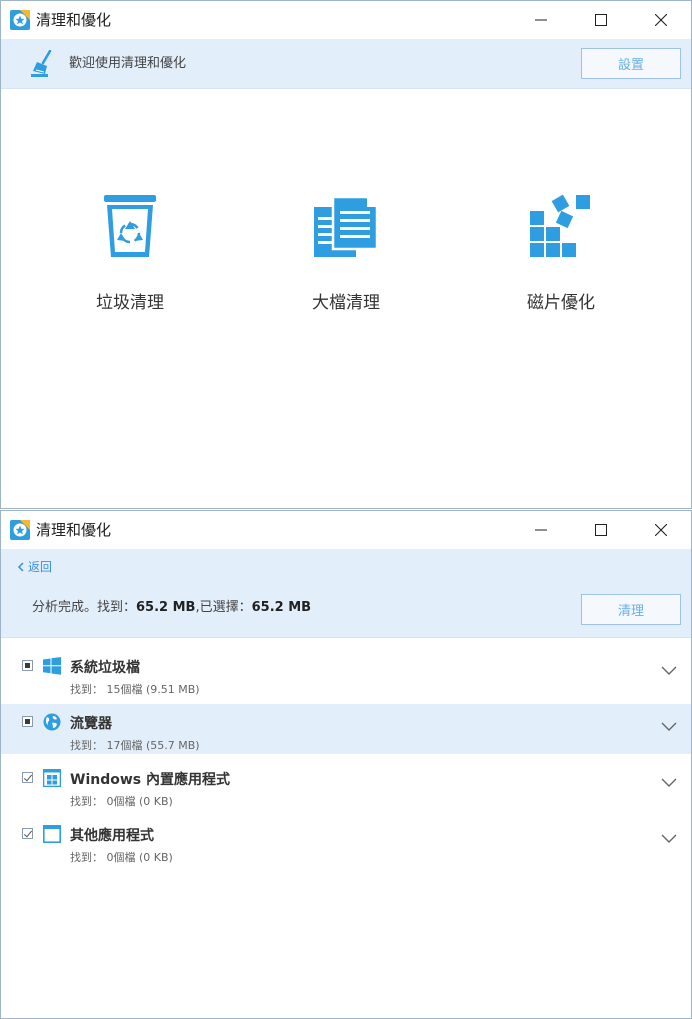 The width and height of the screenshot is (692, 1019). I want to click on globe-icon, so click(52, 722).